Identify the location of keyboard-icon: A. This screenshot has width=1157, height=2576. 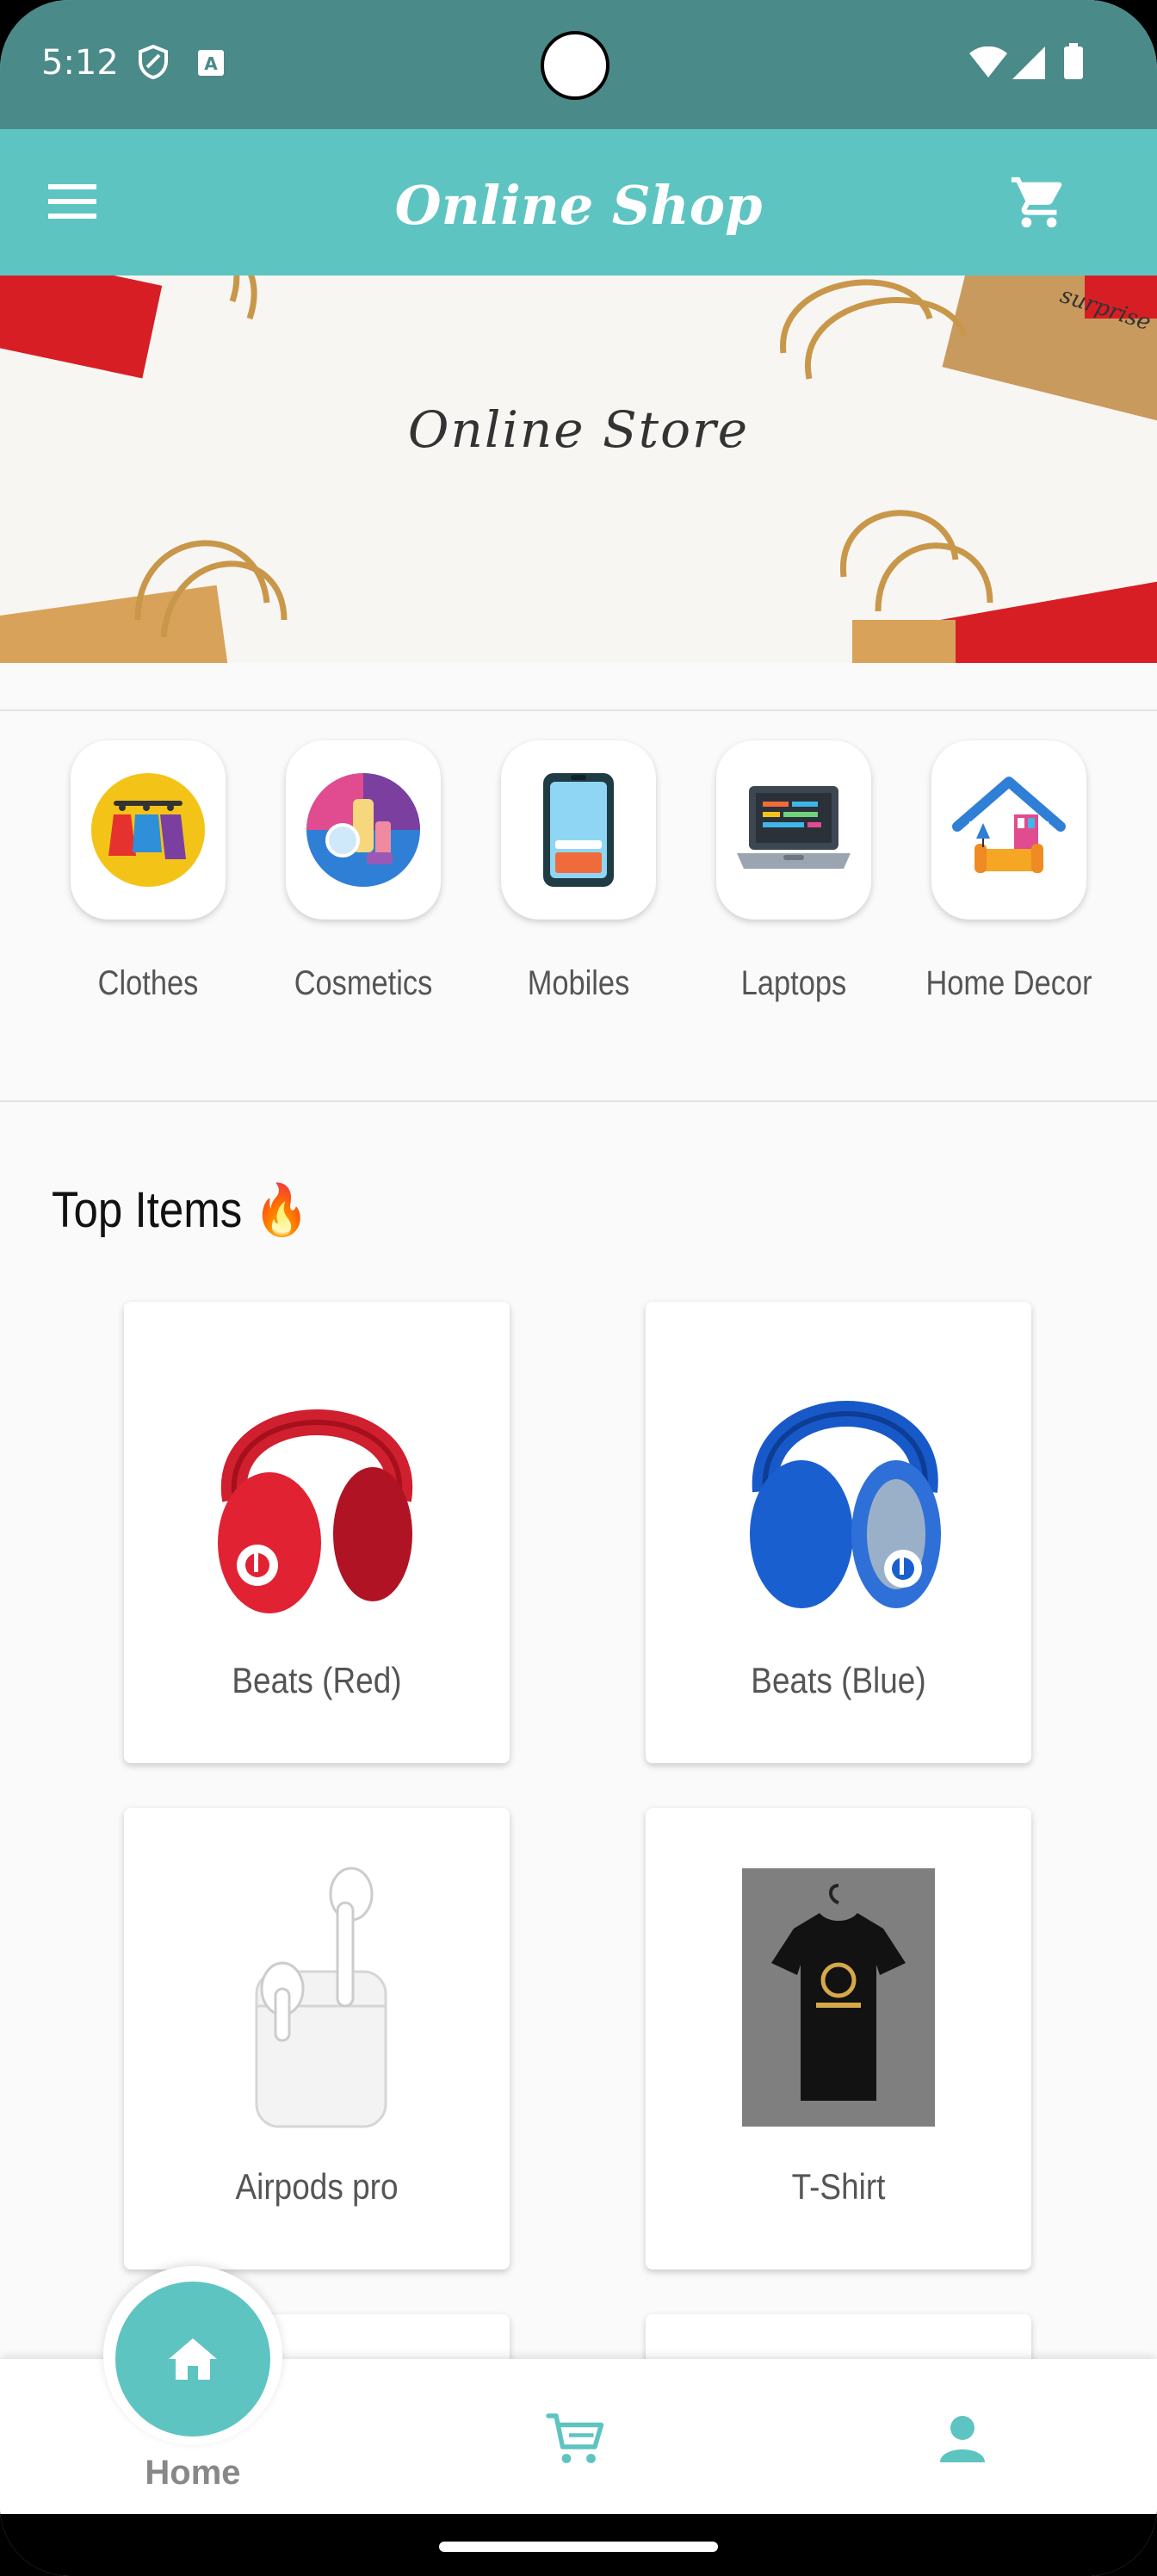
(211, 63).